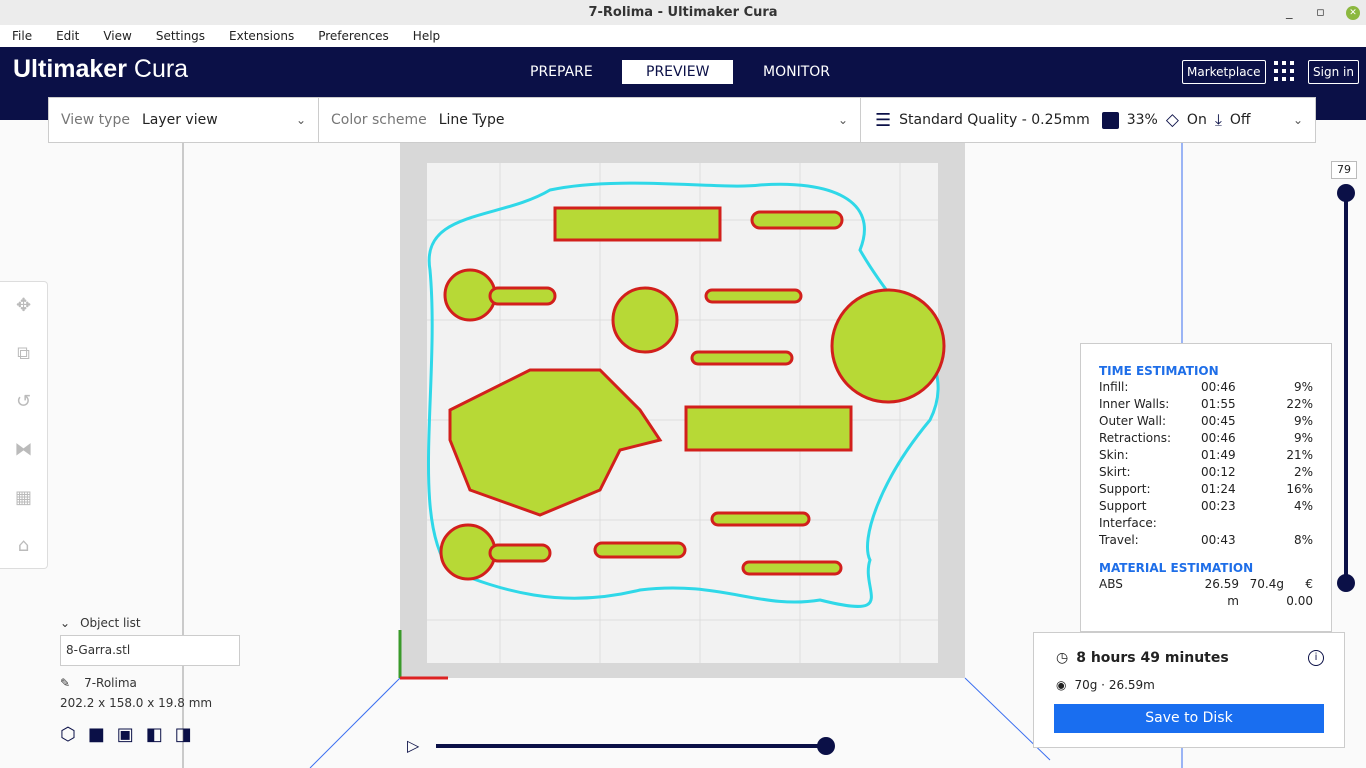  I want to click on support-icon: ◇, so click(1172, 120).